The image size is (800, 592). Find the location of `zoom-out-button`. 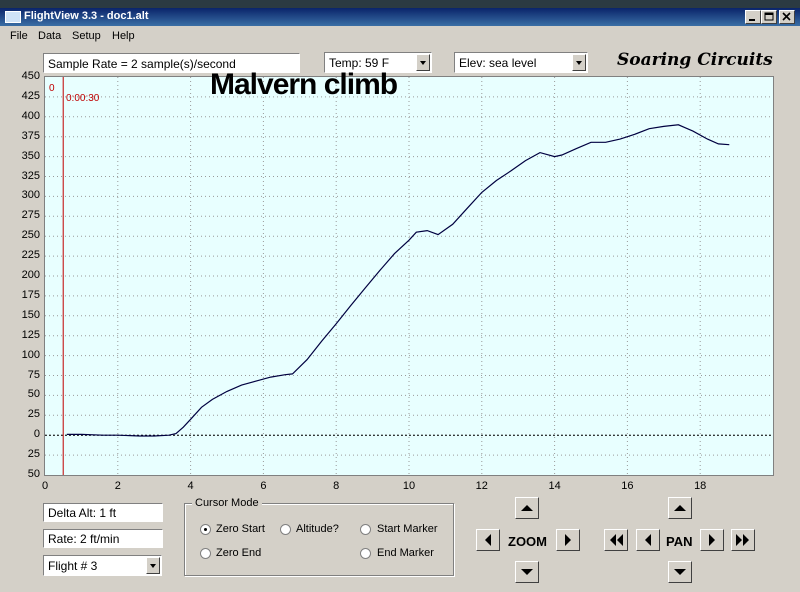

zoom-out-button is located at coordinates (527, 572).